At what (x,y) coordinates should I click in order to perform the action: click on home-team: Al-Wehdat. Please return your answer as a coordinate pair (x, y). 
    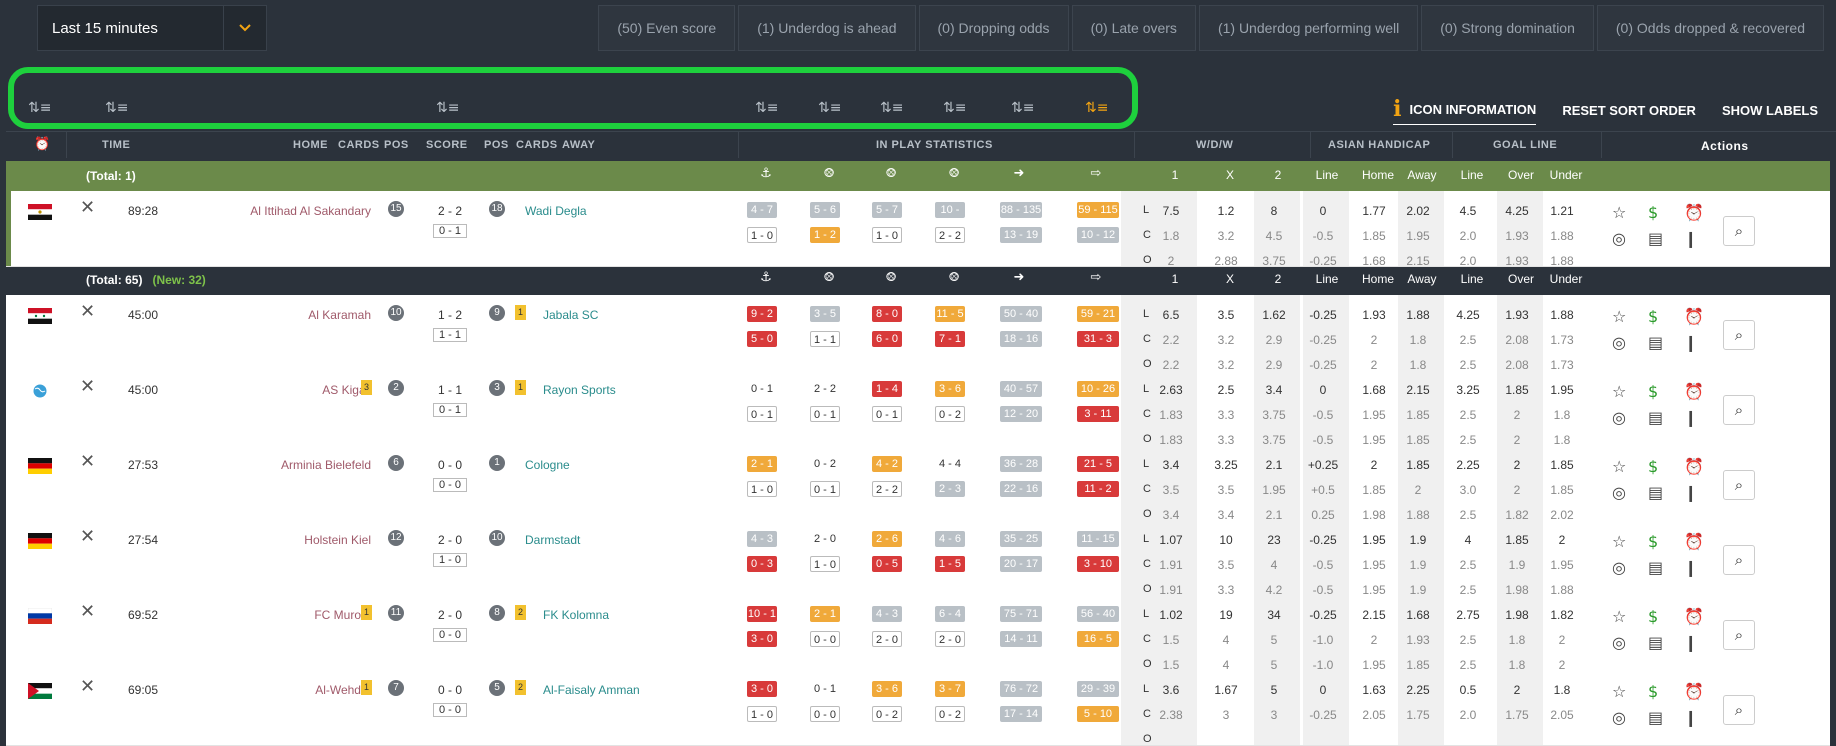
    Looking at the image, I should click on (271, 690).